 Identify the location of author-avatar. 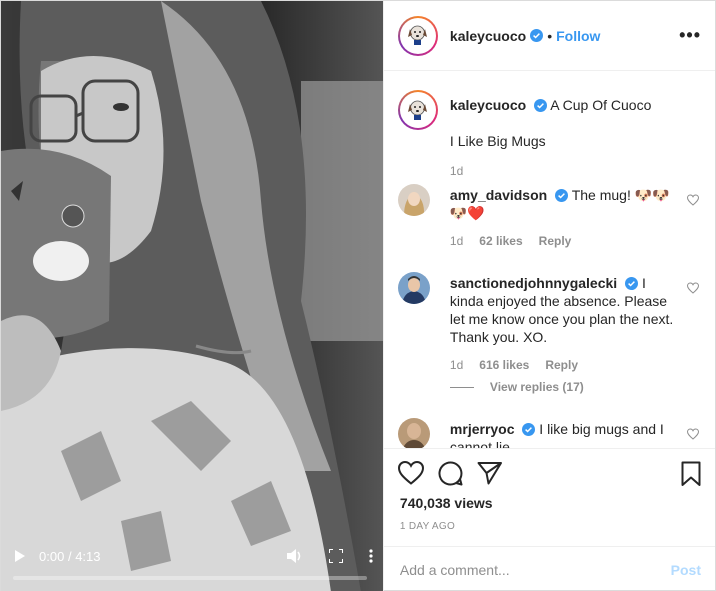
(417, 35).